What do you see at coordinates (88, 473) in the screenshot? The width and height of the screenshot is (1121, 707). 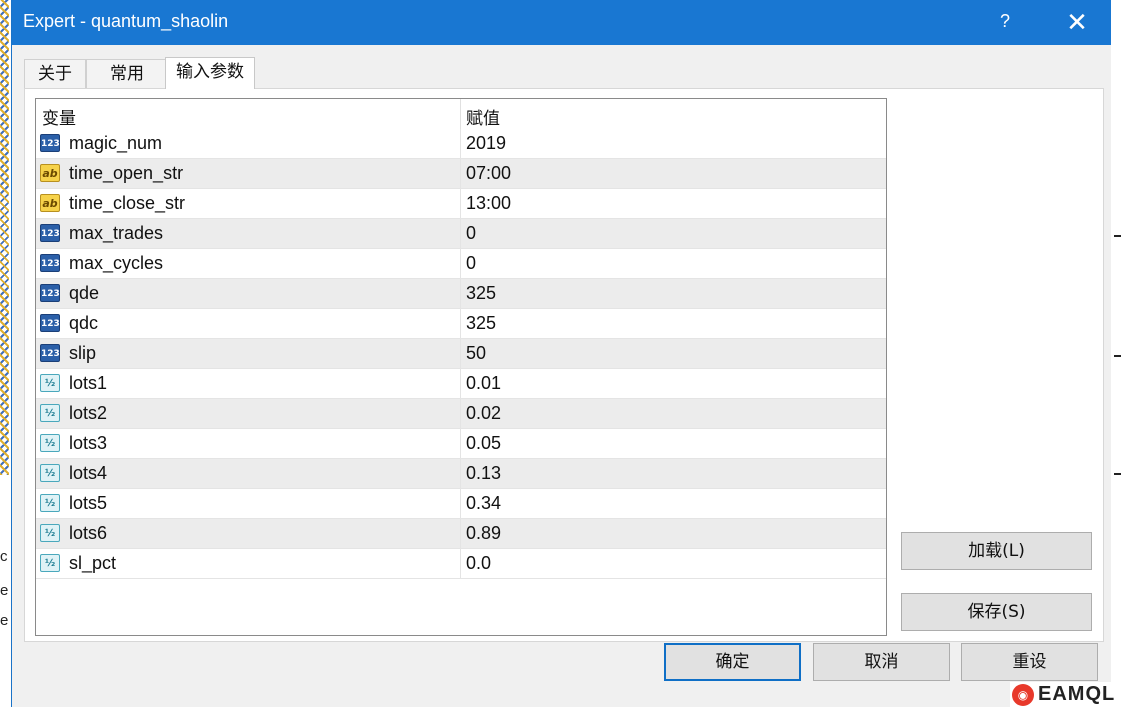 I see `parameter-name: lots4` at bounding box center [88, 473].